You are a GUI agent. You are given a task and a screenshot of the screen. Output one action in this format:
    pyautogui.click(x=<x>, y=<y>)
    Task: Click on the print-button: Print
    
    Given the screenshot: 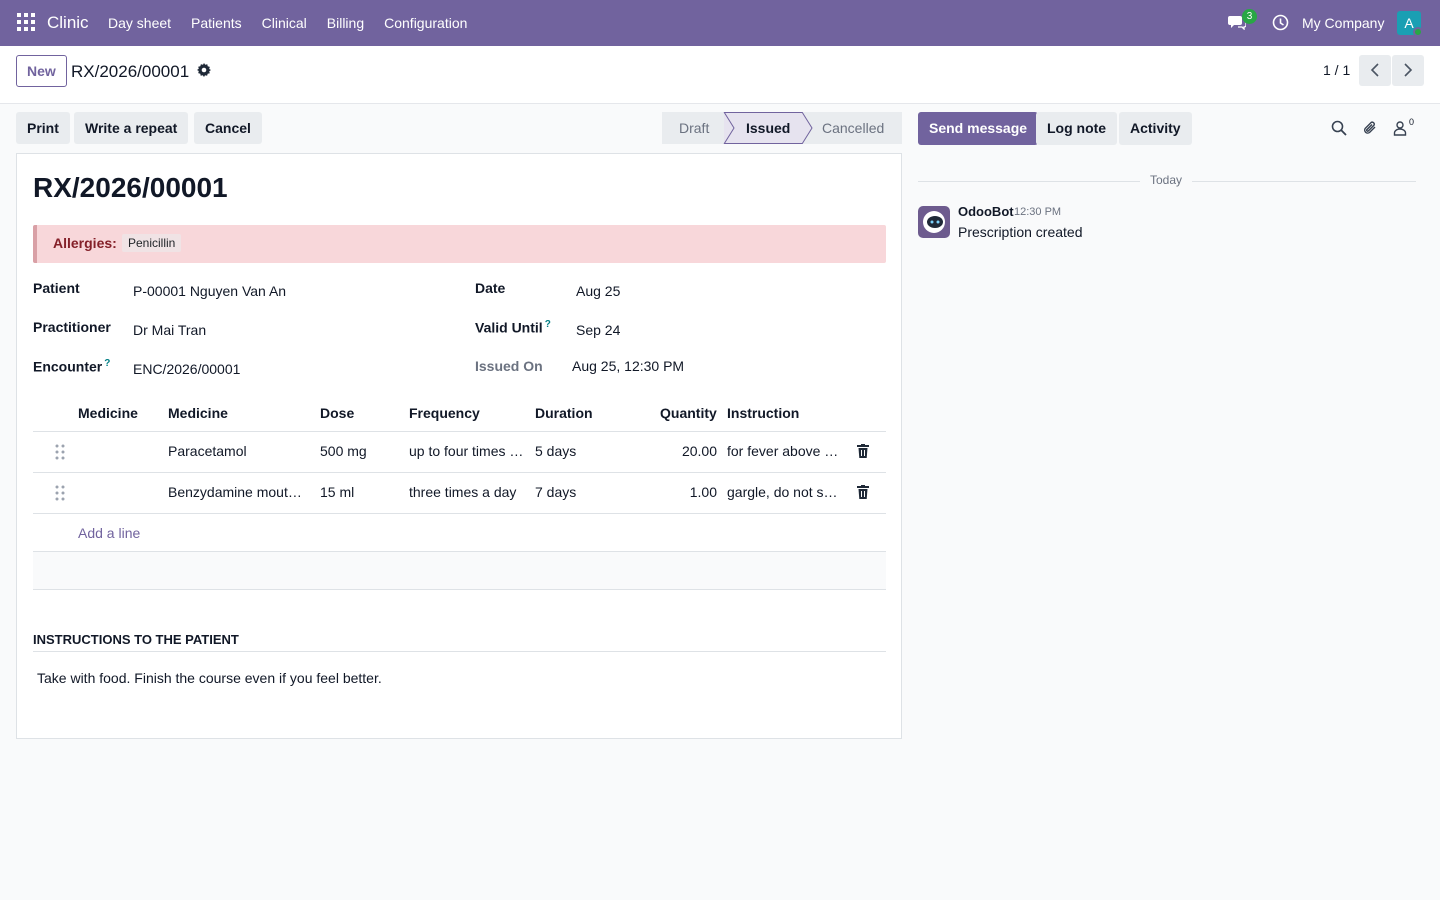 What is the action you would take?
    pyautogui.click(x=43, y=128)
    